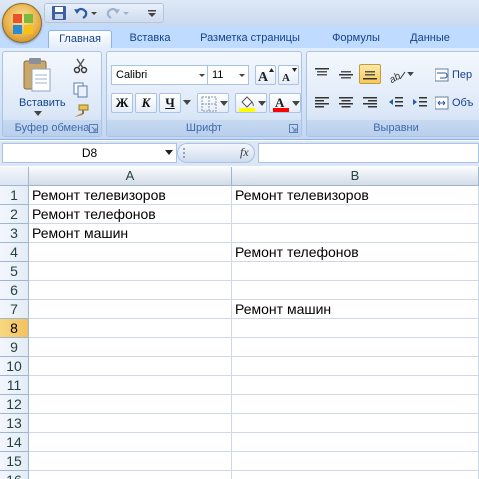  Describe the element at coordinates (81, 90) in the screenshot. I see `copy-icon` at that location.